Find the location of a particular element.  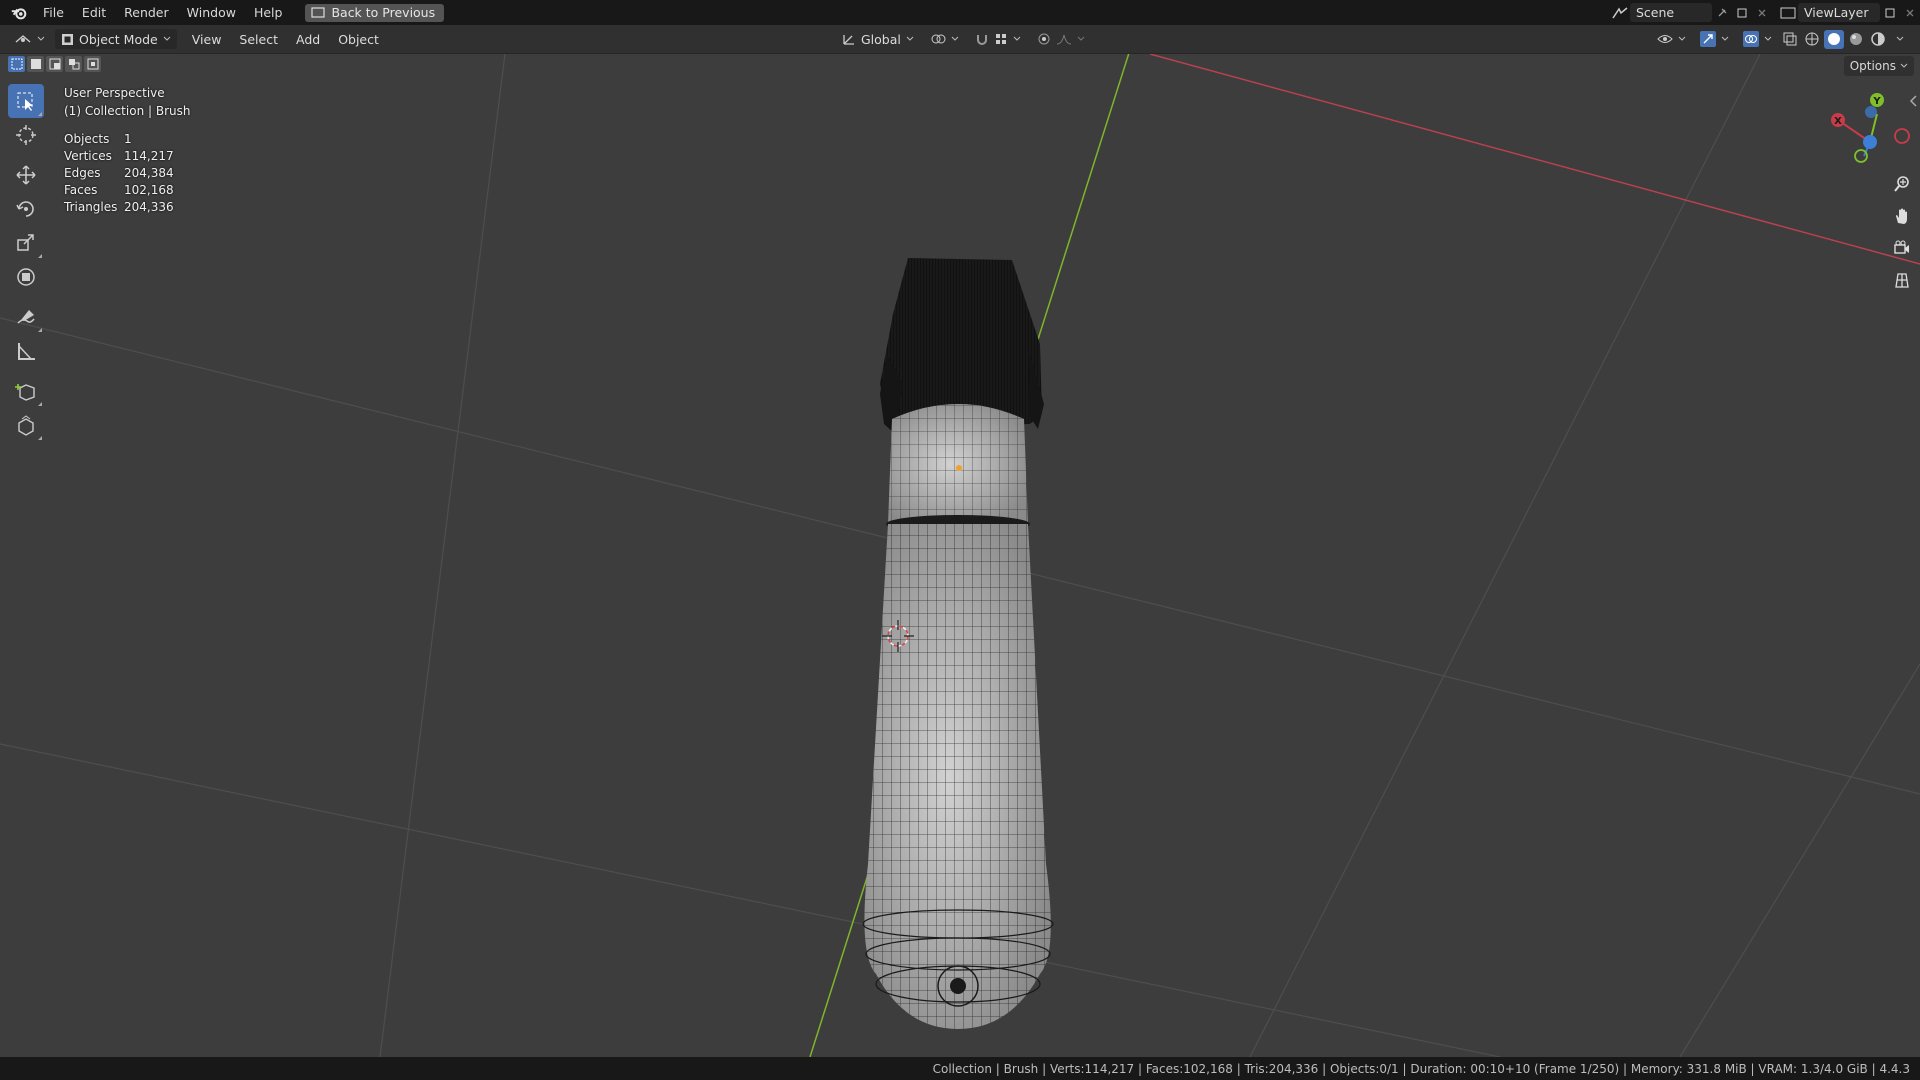

overlays-icon is located at coordinates (1751, 39).